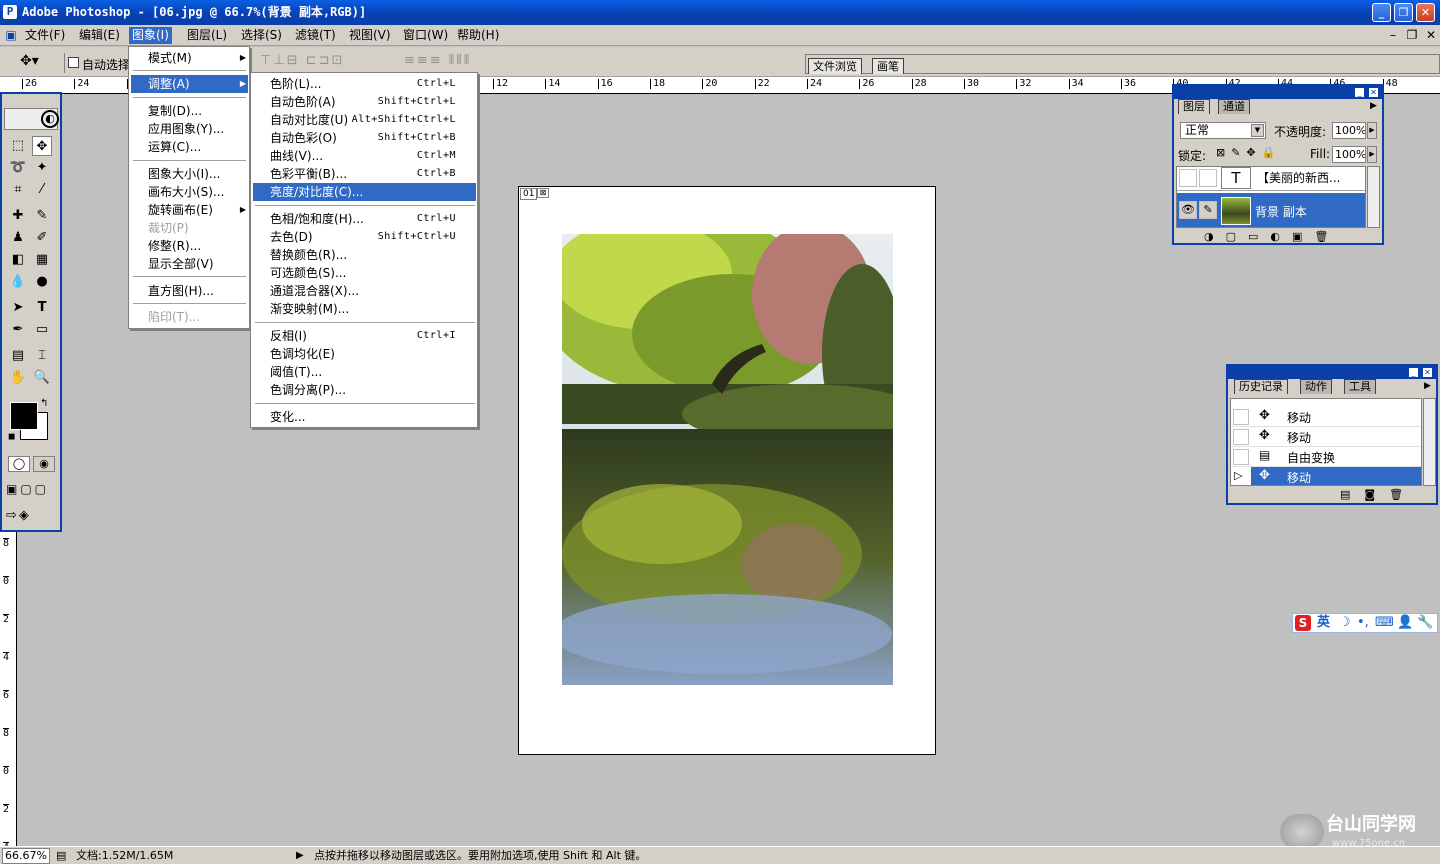 Image resolution: width=1440 pixels, height=864 pixels. I want to click on palette-minimize-button: _, so click(1359, 92).